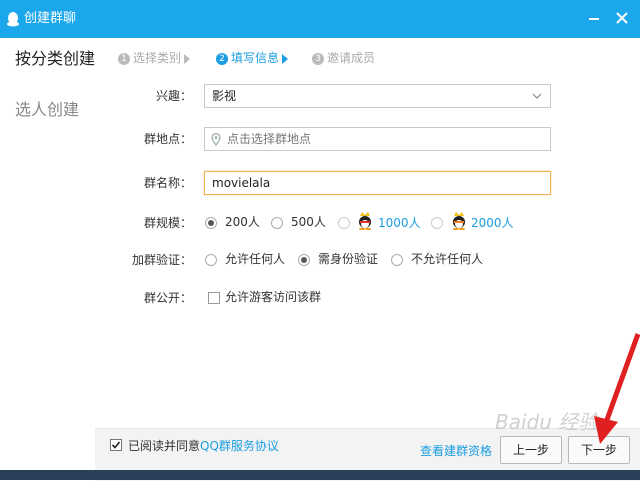 The image size is (640, 481). I want to click on title-bar: 创建群聊, so click(320, 19).